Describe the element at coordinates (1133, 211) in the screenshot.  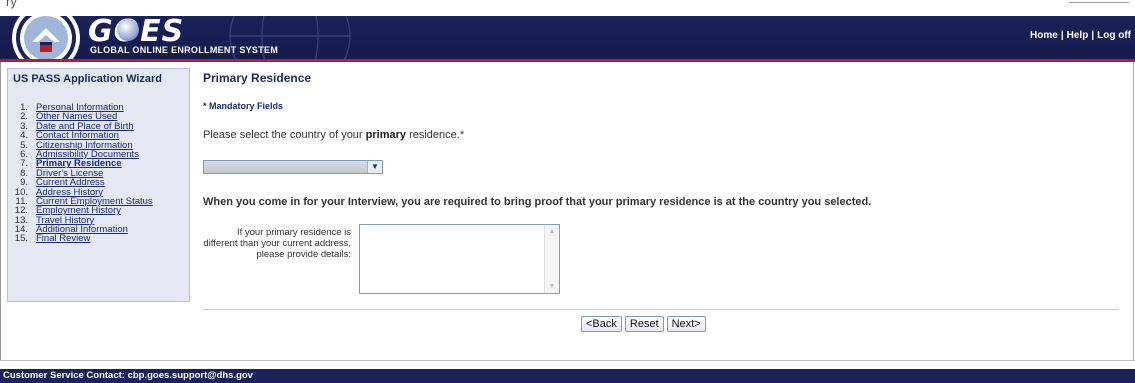
I see `frame-right-edge` at that location.